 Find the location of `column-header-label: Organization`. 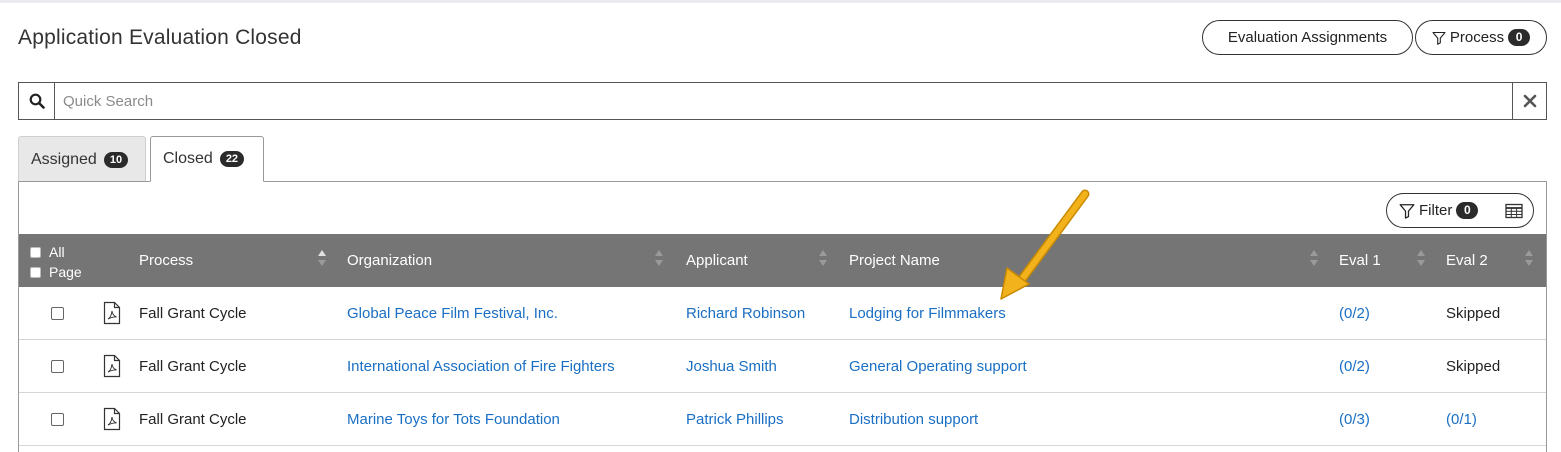

column-header-label: Organization is located at coordinates (390, 260).